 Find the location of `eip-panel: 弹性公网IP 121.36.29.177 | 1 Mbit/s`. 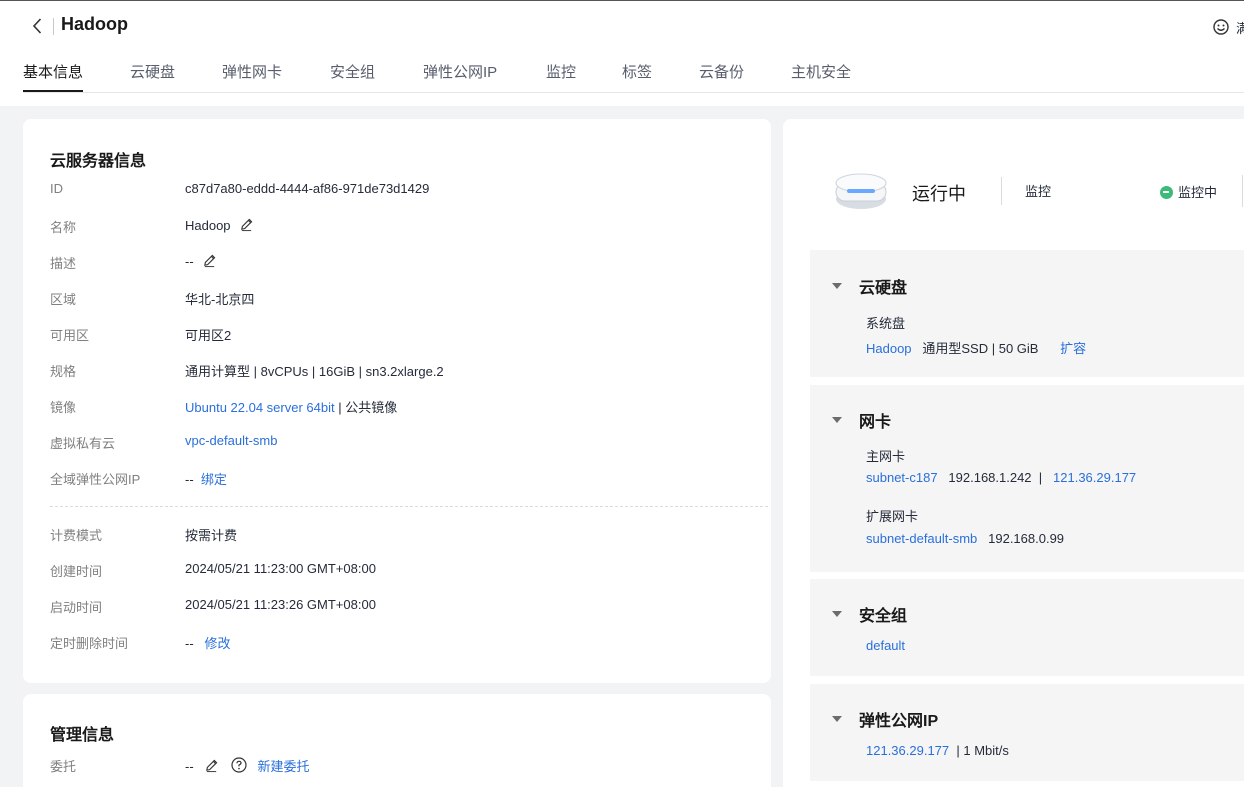

eip-panel: 弹性公网IP 121.36.29.177 | 1 Mbit/s is located at coordinates (1027, 732).